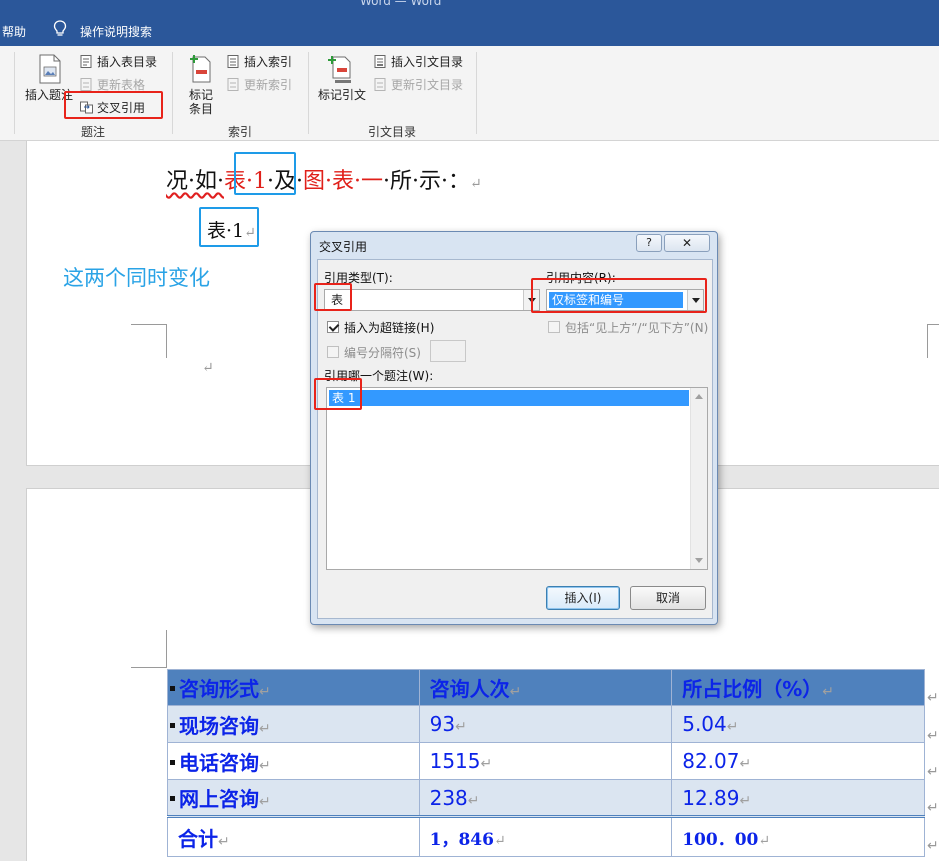 The height and width of the screenshot is (861, 939). I want to click on body-paragraph: 况·如·表·1·及·图·表·一·所·示·：↵, so click(324, 179).